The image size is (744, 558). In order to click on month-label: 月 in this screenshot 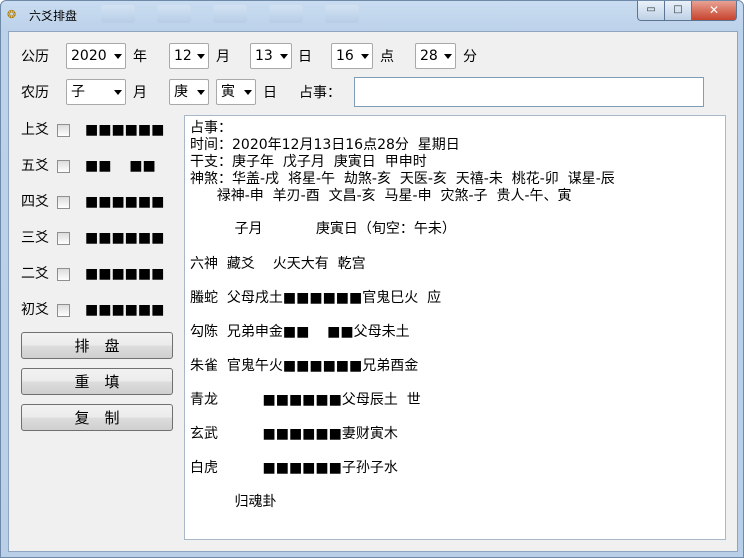, I will do `click(223, 57)`.